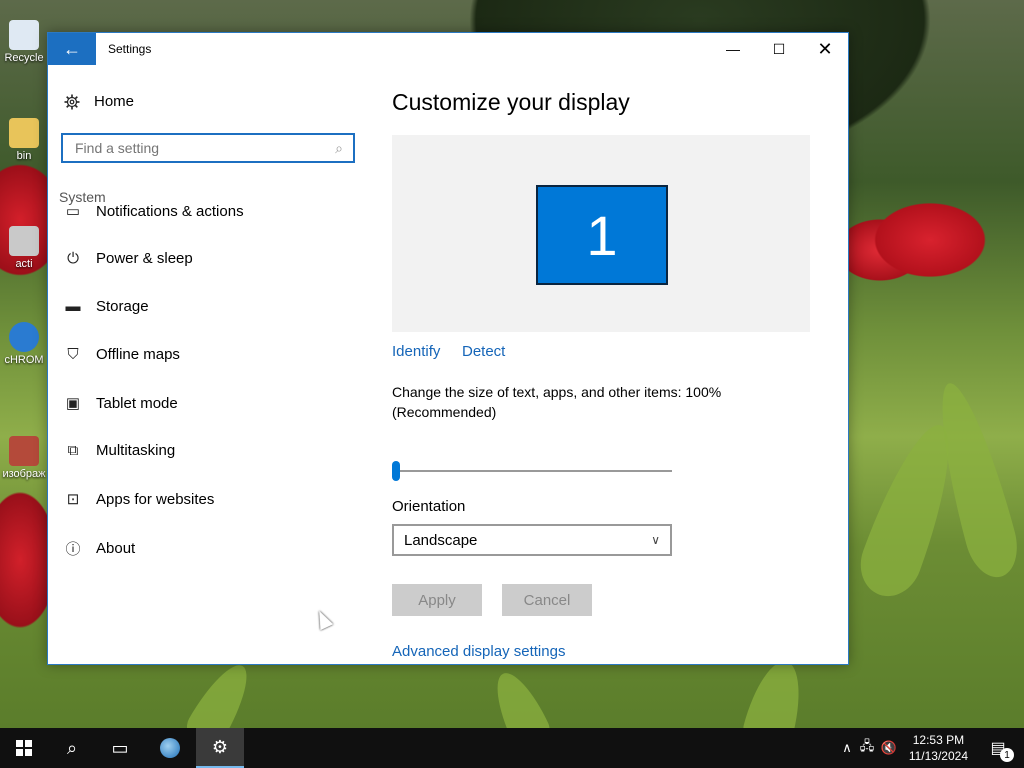 This screenshot has width=1024, height=768. I want to click on desktop-icon-bin: bin, so click(24, 140).